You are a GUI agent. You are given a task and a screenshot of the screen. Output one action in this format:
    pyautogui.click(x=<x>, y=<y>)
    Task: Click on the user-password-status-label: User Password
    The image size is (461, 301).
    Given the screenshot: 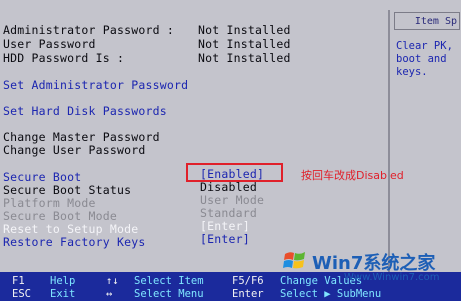 What is the action you would take?
    pyautogui.click(x=49, y=44)
    